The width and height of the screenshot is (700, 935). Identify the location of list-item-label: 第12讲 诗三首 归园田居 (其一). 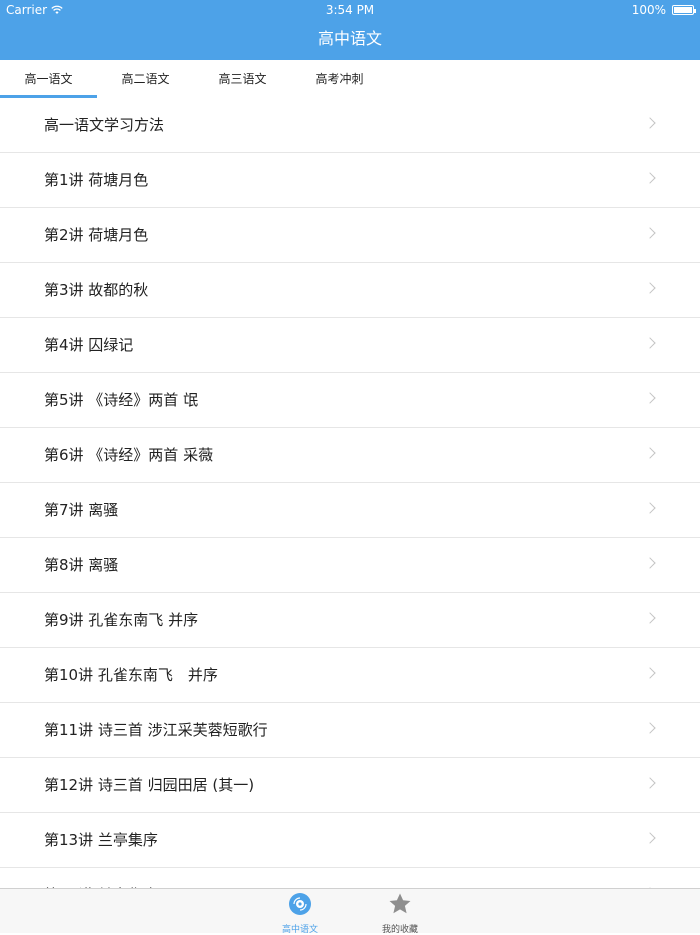
(149, 785).